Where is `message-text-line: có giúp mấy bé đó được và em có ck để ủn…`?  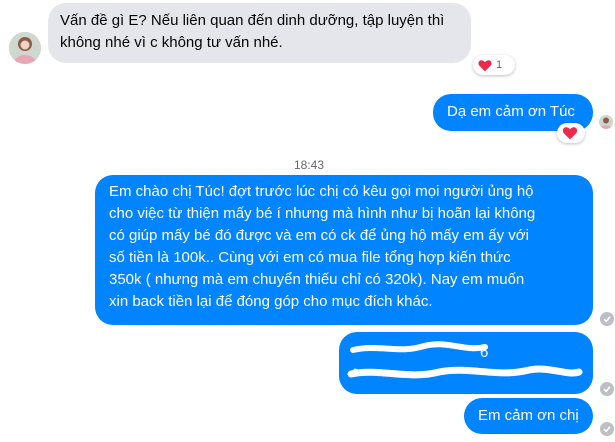 message-text-line: có giúp mấy bé đó được và em có ck để ủn… is located at coordinates (319, 235).